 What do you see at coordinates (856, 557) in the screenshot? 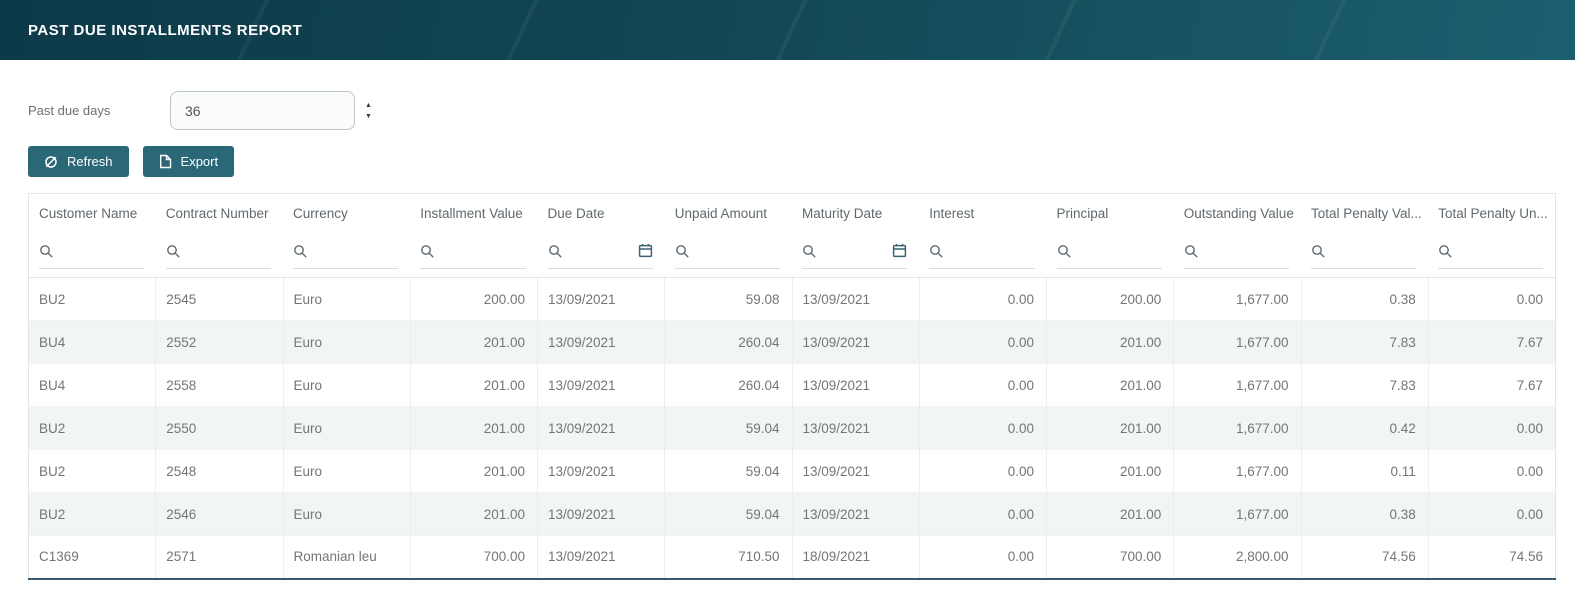
I see `table-cell: 18/09/2021` at bounding box center [856, 557].